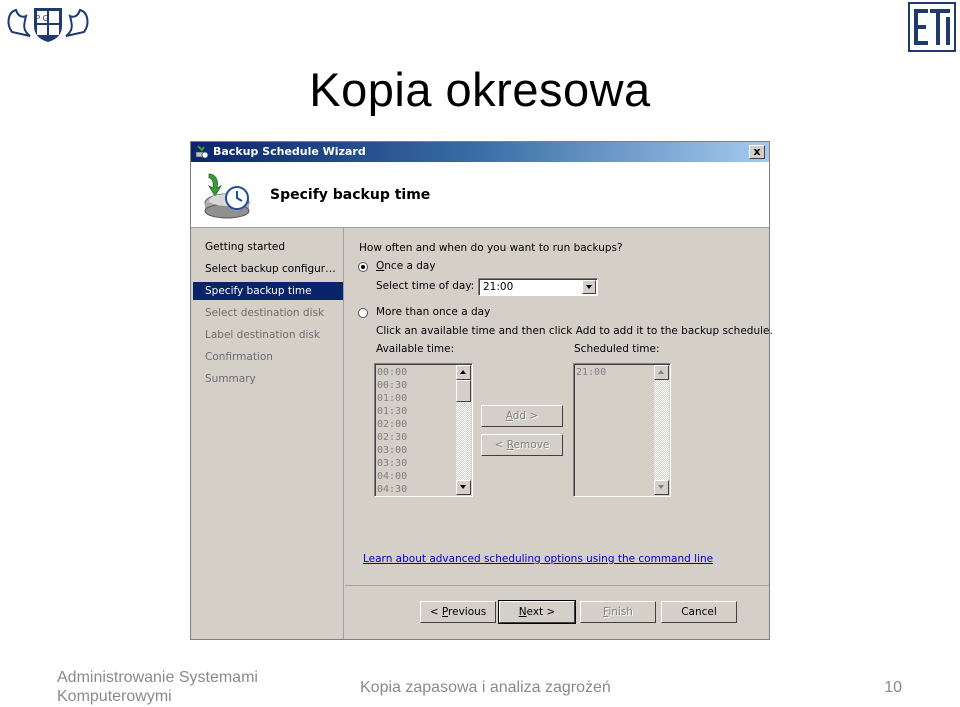  I want to click on scheduled-time-items: 21:00, so click(591, 372).